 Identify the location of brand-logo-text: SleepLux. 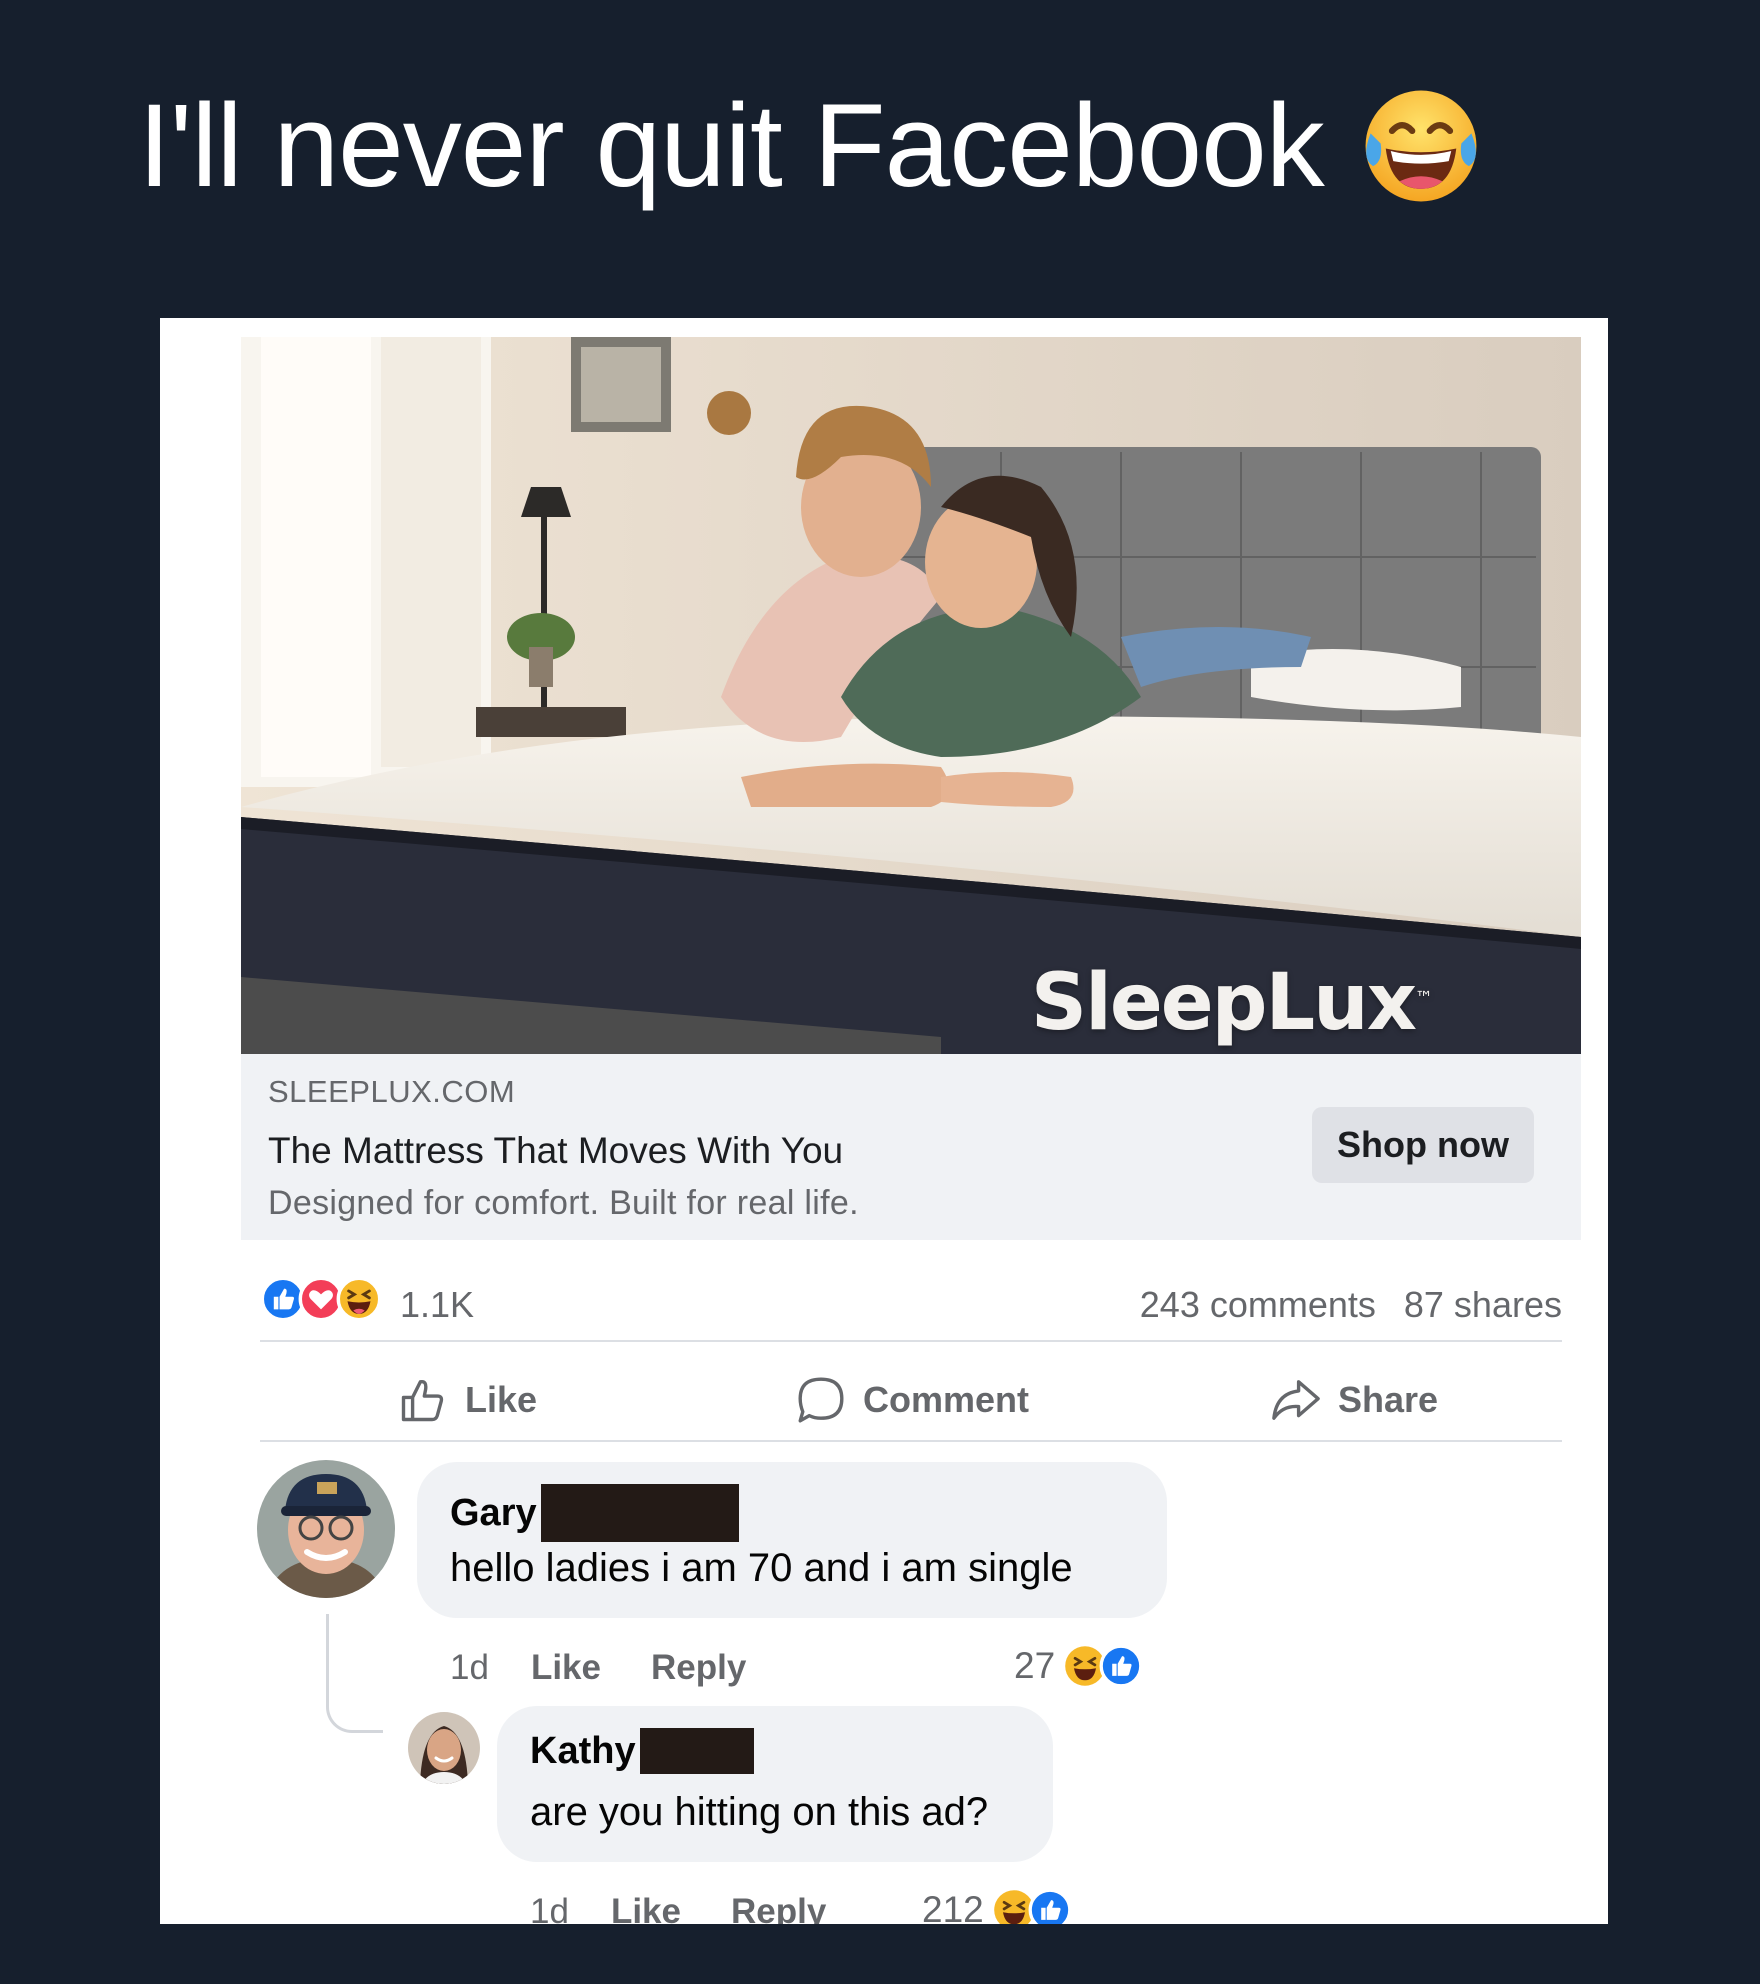
(1223, 1003).